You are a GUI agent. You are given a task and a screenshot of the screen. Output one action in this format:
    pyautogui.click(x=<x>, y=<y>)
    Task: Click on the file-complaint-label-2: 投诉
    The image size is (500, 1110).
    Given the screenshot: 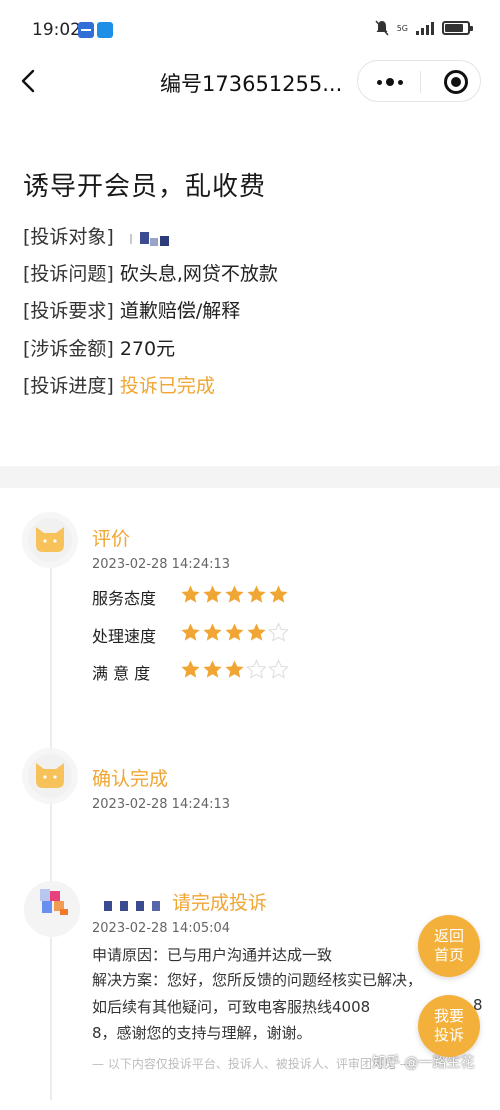 What is the action you would take?
    pyautogui.click(x=448, y=1035)
    